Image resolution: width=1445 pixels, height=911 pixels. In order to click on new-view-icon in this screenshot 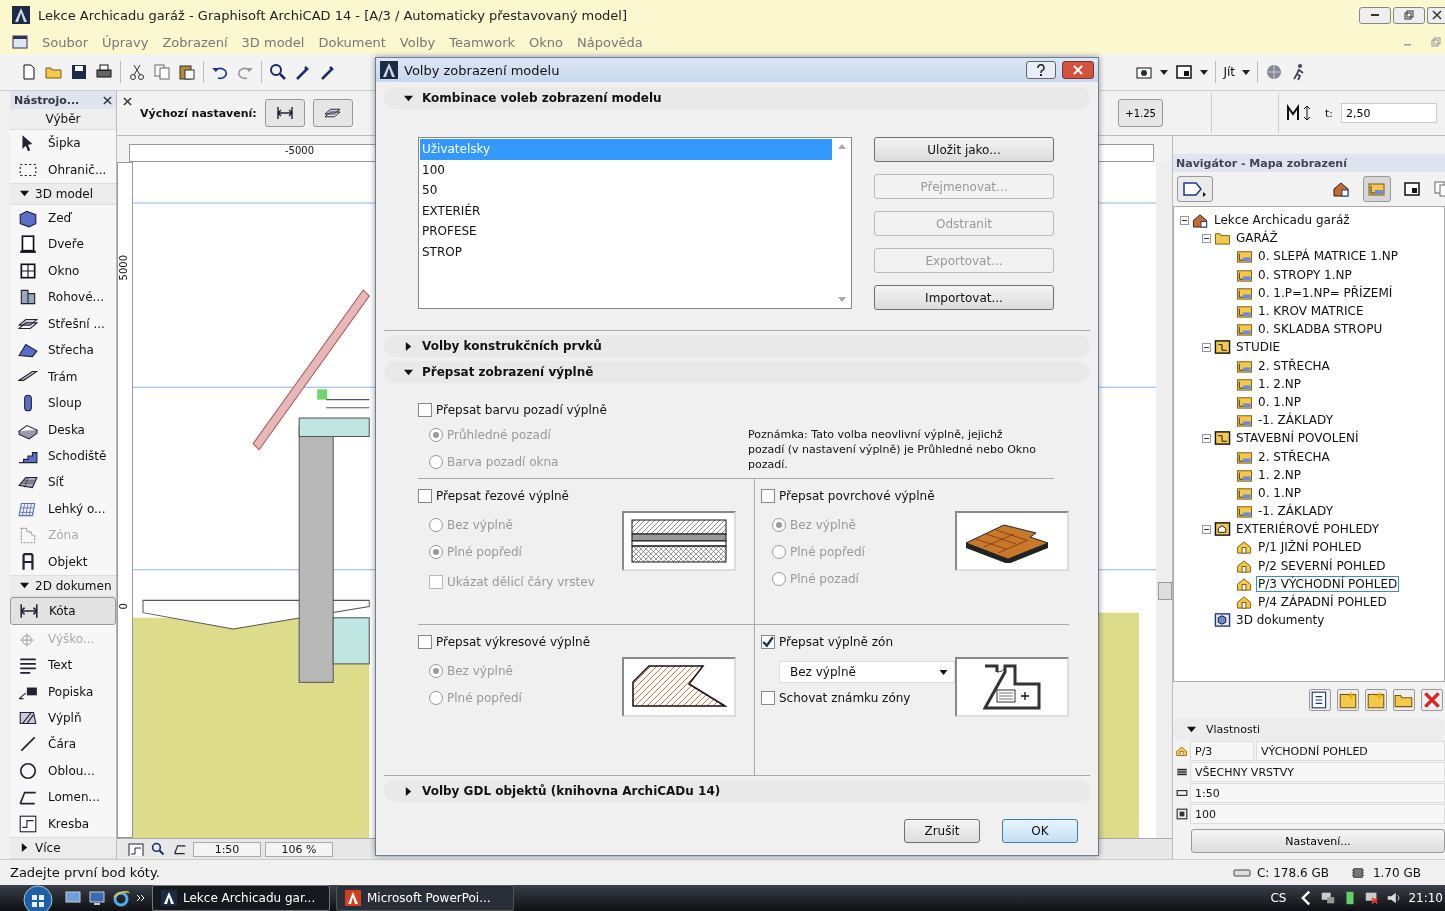, I will do `click(1348, 700)`.